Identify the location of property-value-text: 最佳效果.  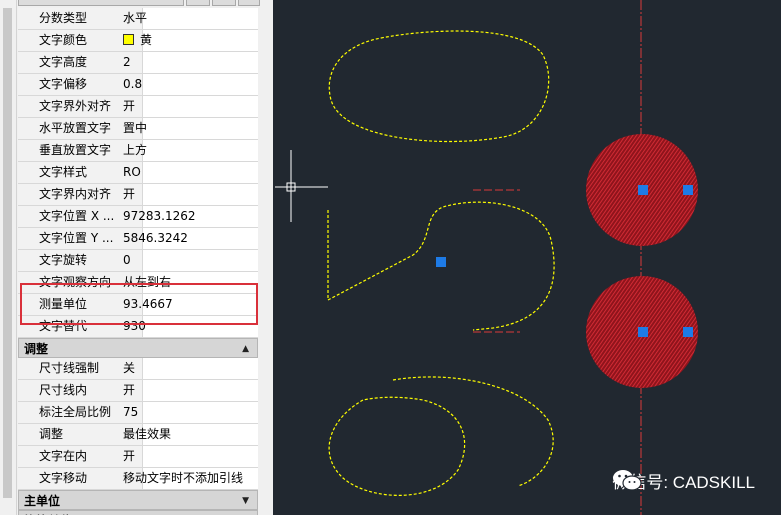
(147, 434).